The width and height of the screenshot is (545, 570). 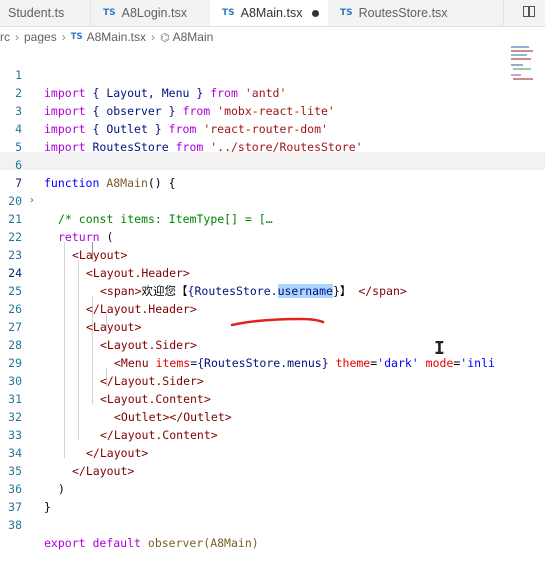 What do you see at coordinates (272, 218) in the screenshot?
I see `code-line: 21 return (` at bounding box center [272, 218].